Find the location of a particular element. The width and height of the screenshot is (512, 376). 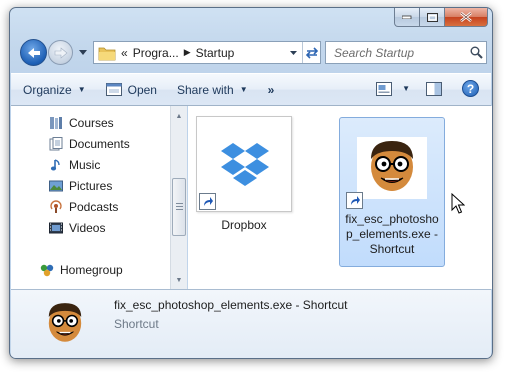

close-icon is located at coordinates (466, 17).